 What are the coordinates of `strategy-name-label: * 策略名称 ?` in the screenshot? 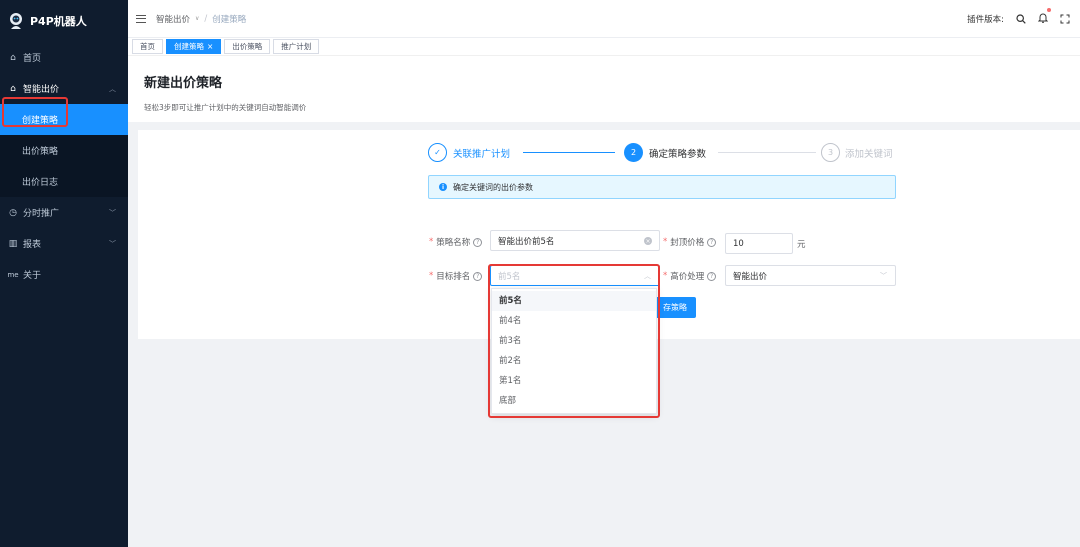 It's located at (456, 242).